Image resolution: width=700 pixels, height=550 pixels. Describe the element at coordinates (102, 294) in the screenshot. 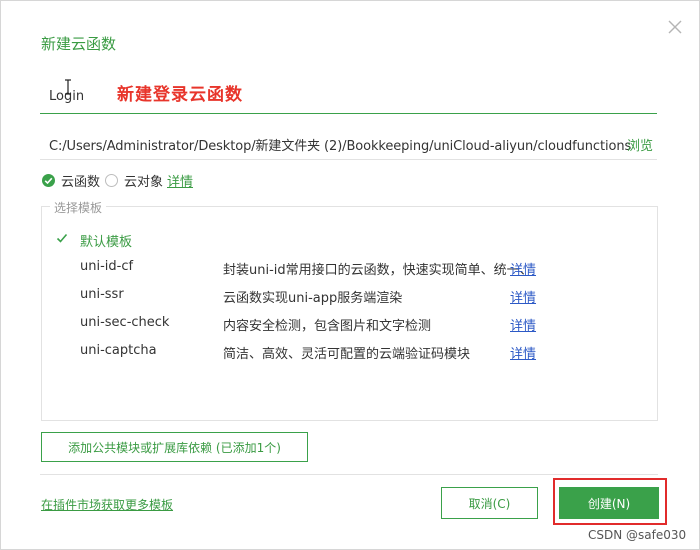

I see `template-name: uni-ssr` at that location.